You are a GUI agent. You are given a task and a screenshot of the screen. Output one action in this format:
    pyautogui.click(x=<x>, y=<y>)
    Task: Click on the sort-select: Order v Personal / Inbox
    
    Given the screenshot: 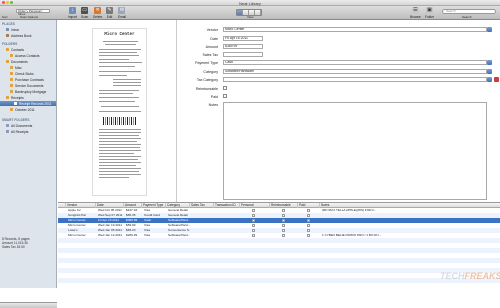 What is the action you would take?
    pyautogui.click(x=33, y=12)
    